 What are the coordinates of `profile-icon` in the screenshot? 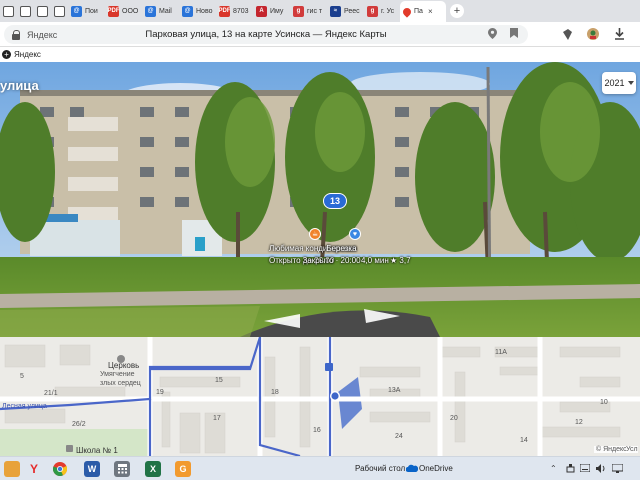 It's located at (593, 34).